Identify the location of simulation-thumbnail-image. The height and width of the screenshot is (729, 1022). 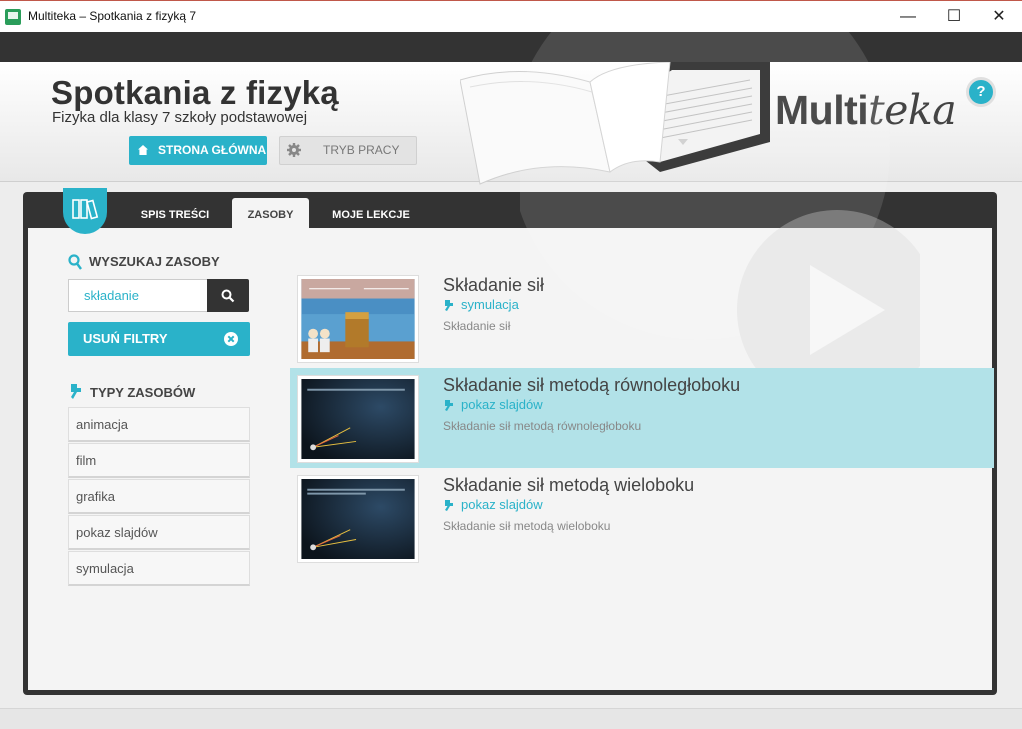
(358, 319).